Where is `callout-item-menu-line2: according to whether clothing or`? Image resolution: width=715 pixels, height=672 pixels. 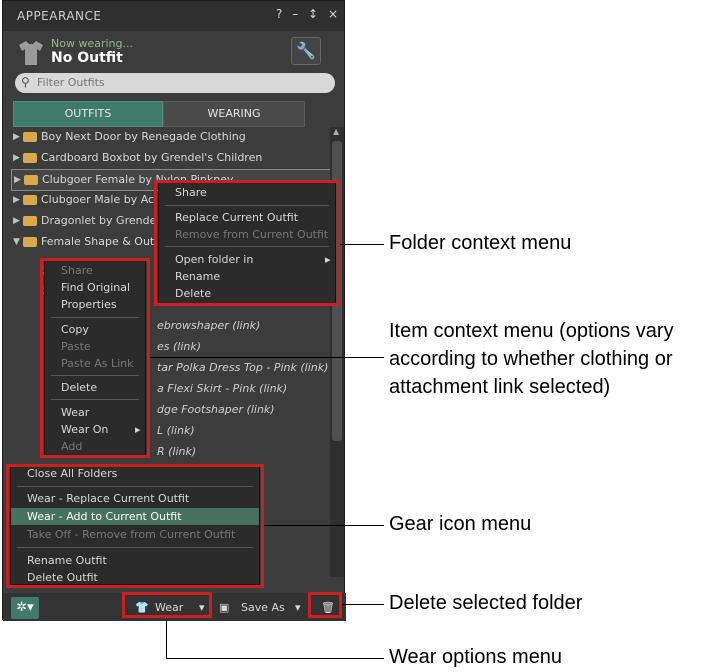 callout-item-menu-line2: according to whether clothing or is located at coordinates (531, 359).